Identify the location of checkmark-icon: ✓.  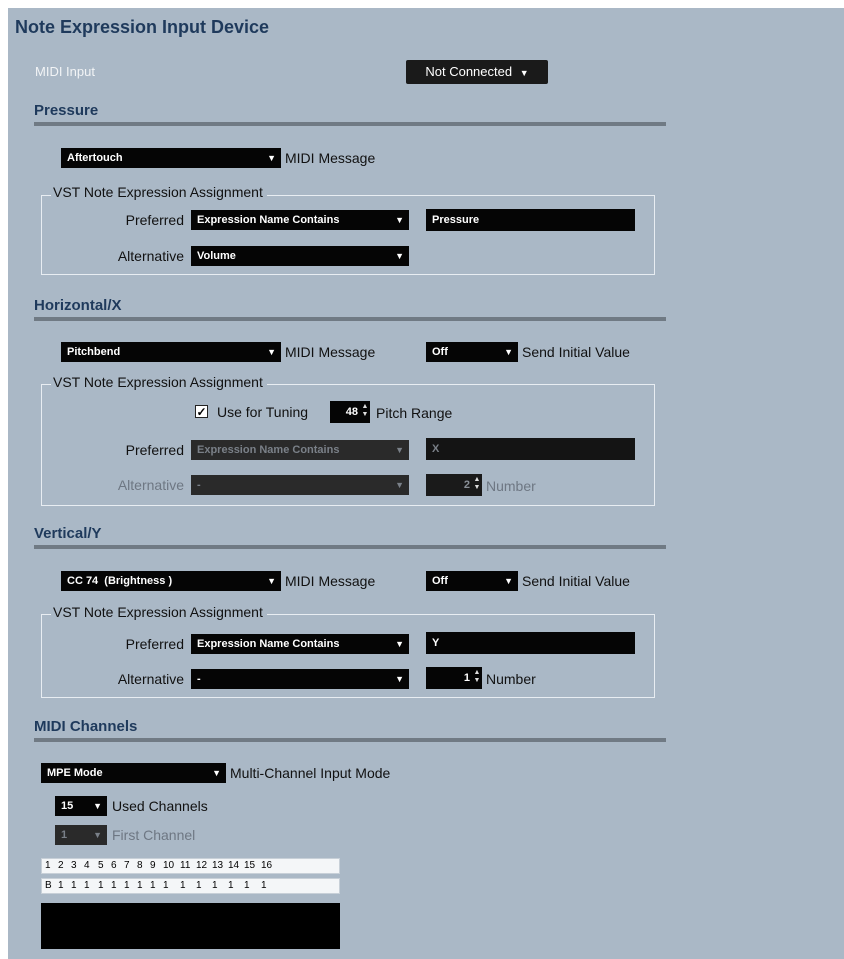
(201, 412).